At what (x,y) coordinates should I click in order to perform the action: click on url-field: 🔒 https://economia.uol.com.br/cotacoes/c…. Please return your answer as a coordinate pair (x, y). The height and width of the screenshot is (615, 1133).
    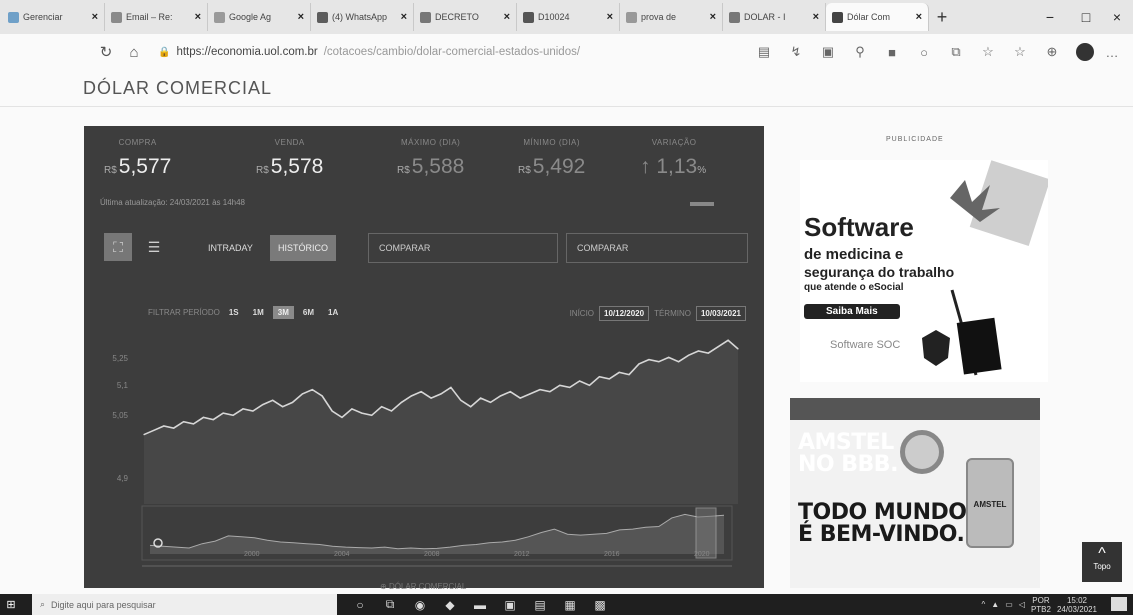
    Looking at the image, I should click on (438, 52).